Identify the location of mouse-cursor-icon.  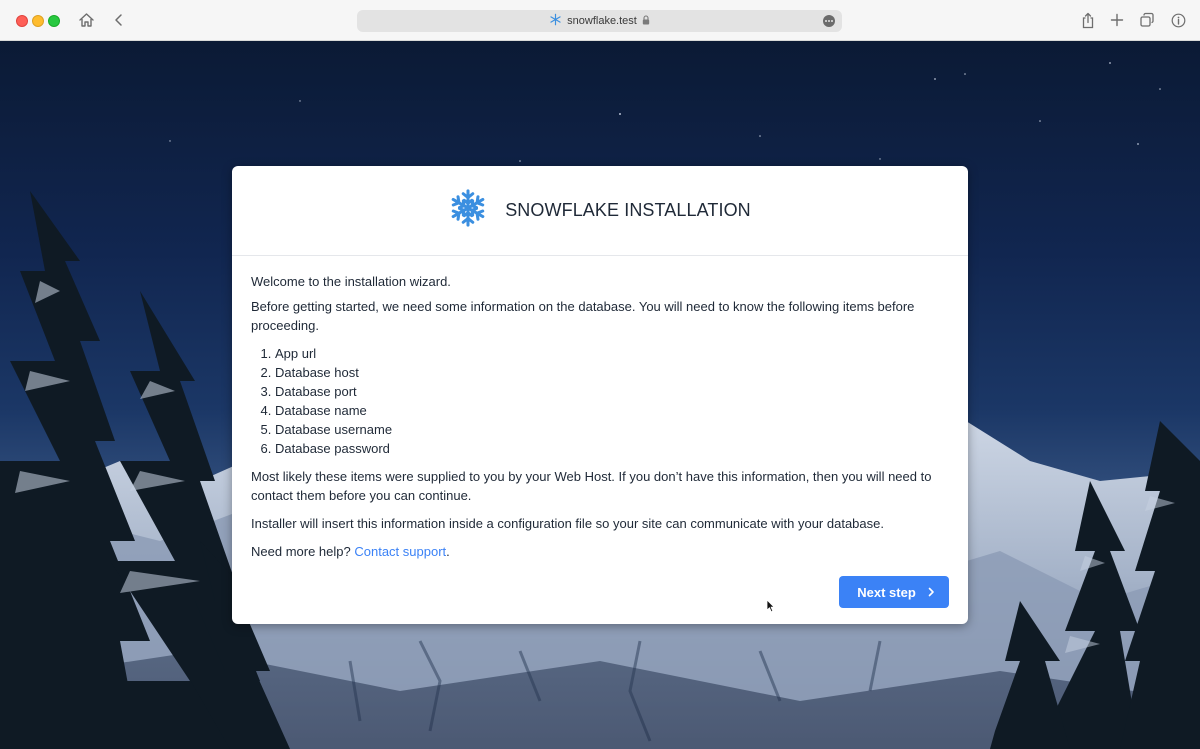
(771, 608).